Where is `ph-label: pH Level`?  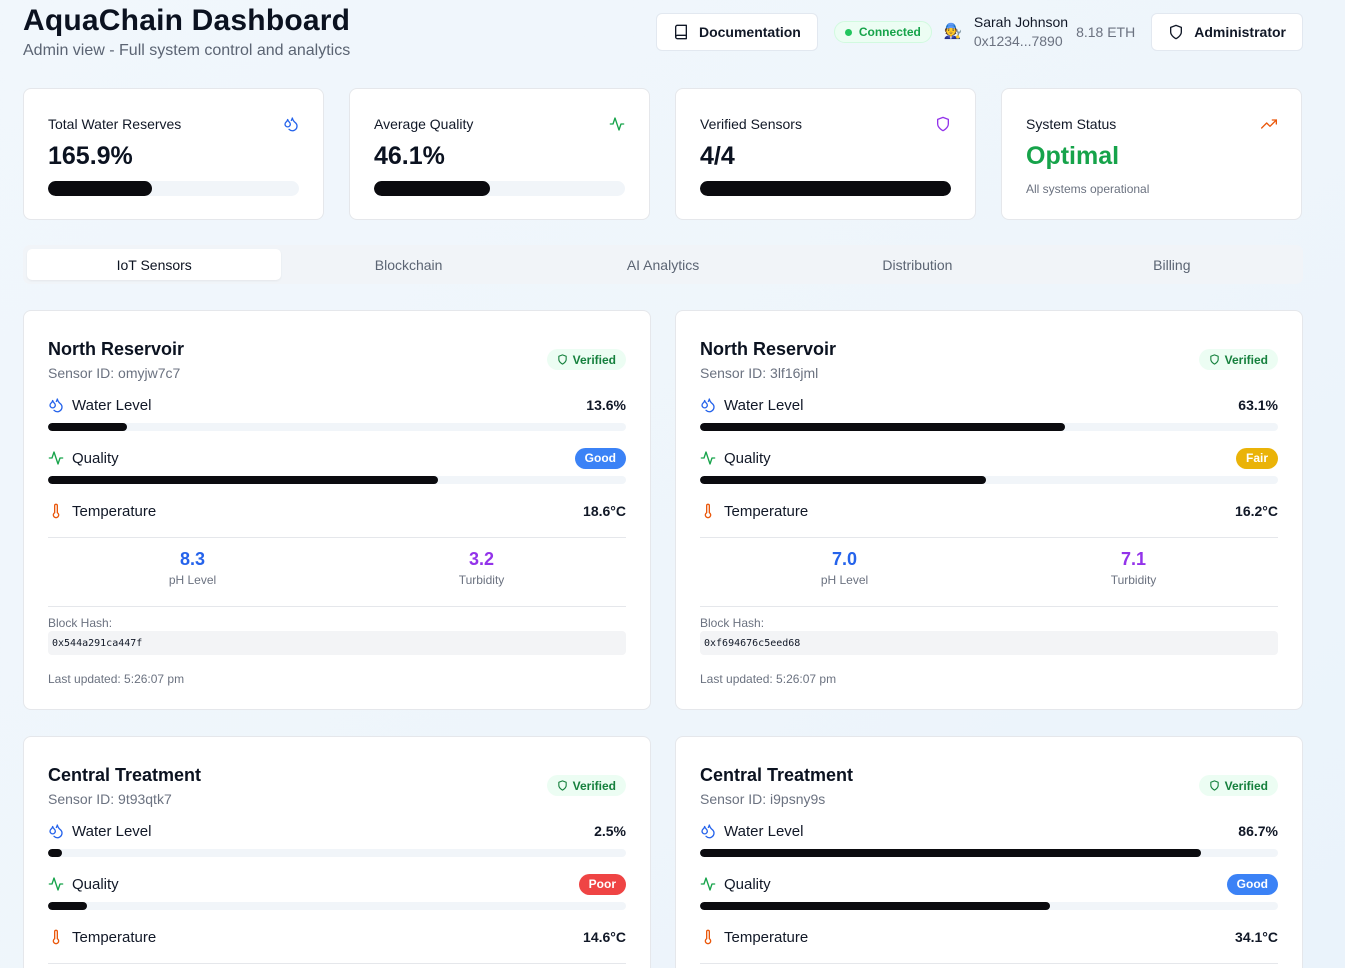
ph-label: pH Level is located at coordinates (844, 580).